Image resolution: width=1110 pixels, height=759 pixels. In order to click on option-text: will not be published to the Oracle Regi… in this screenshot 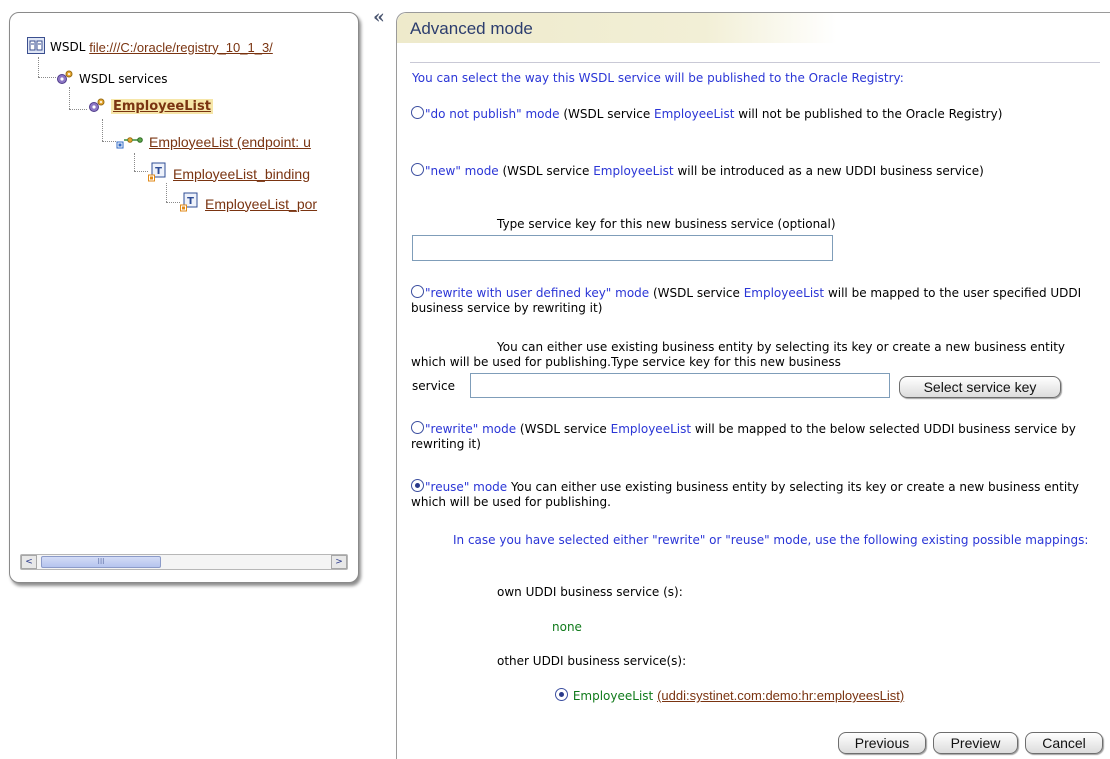, I will do `click(868, 114)`.